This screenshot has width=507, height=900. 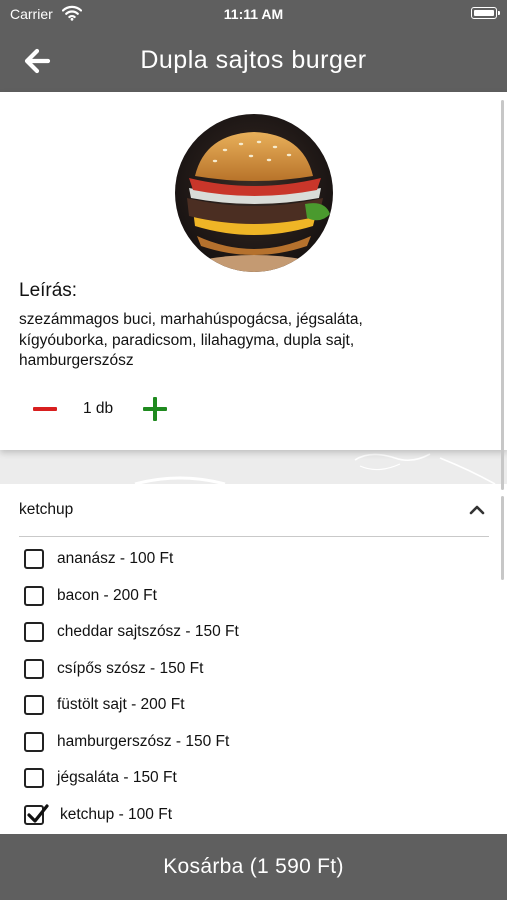 I want to click on navigation-bar: Dupla sajtos burger, so click(x=253, y=60).